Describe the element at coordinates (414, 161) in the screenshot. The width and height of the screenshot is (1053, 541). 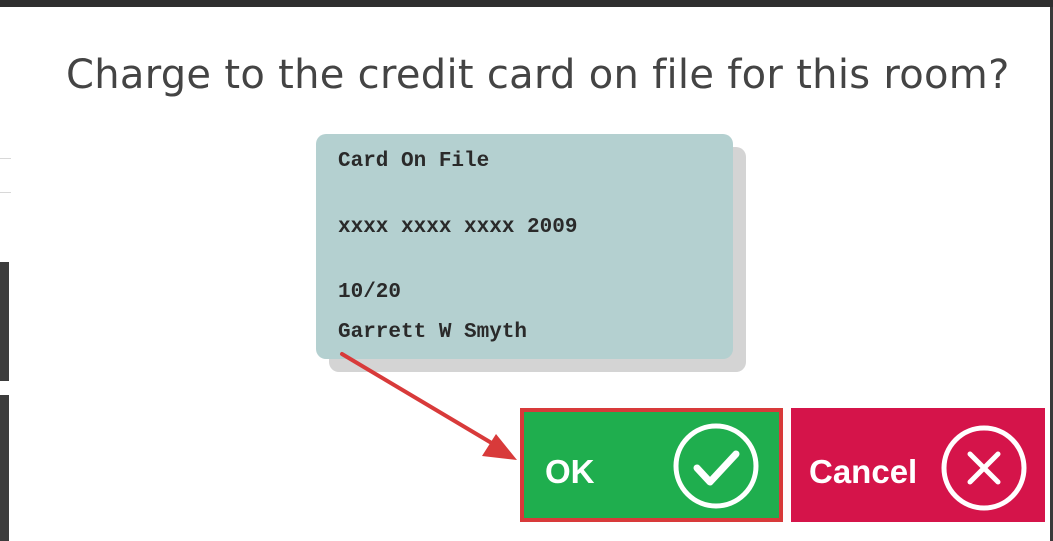
I see `card-heading: Card On File` at that location.